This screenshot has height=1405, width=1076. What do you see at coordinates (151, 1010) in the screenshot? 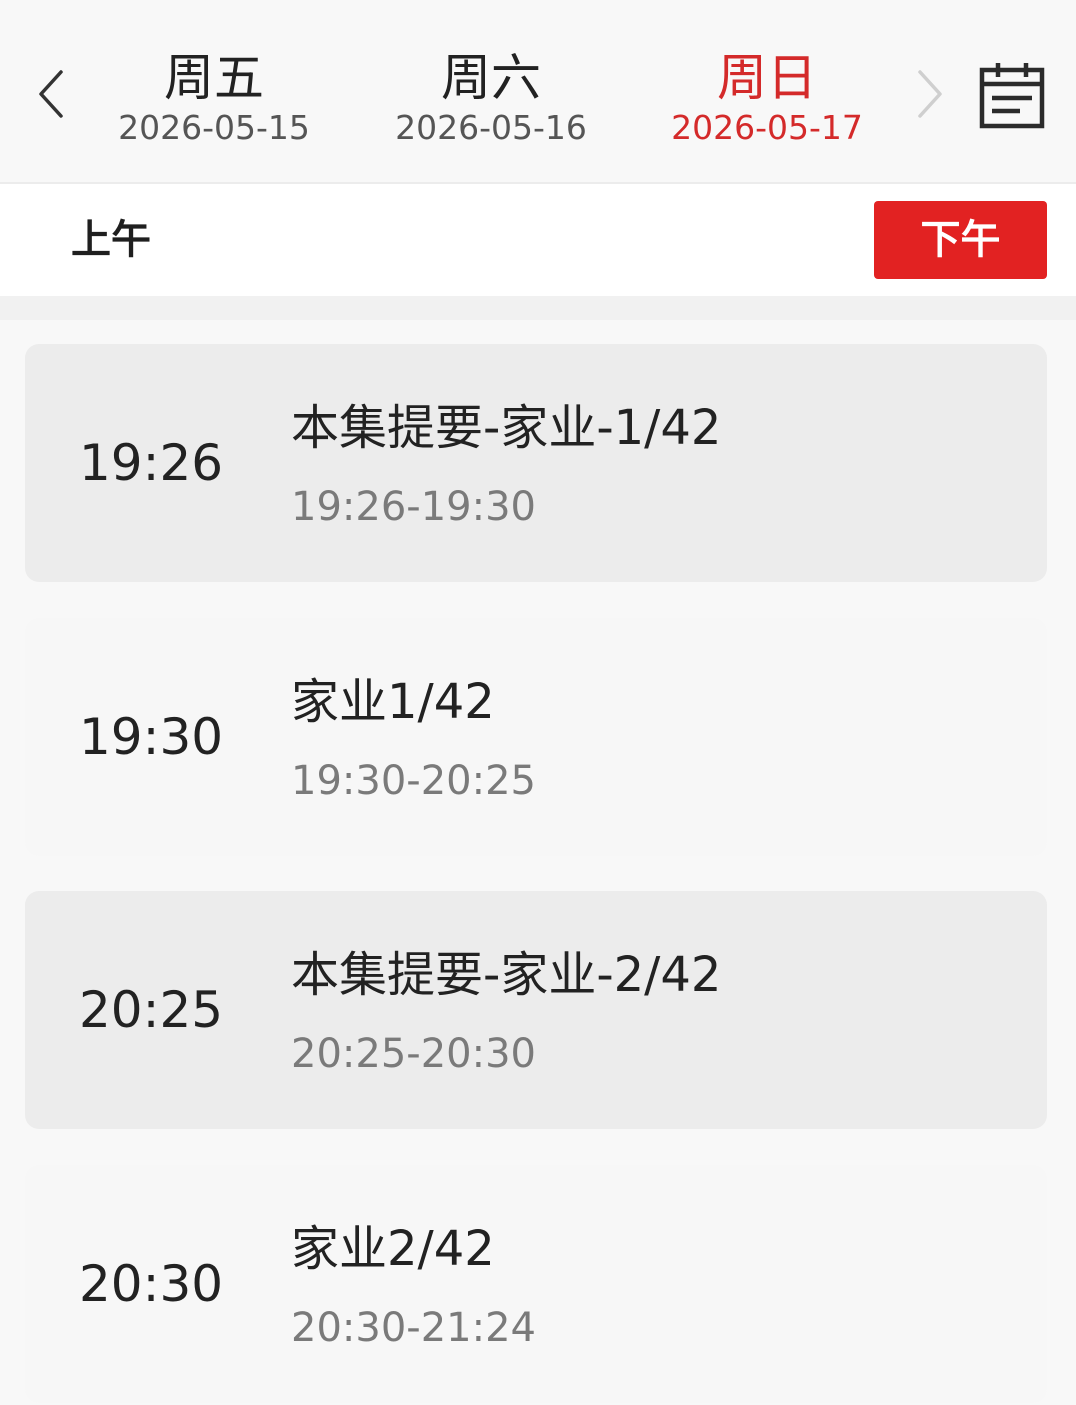
I see `program-start-time: 20:25` at bounding box center [151, 1010].